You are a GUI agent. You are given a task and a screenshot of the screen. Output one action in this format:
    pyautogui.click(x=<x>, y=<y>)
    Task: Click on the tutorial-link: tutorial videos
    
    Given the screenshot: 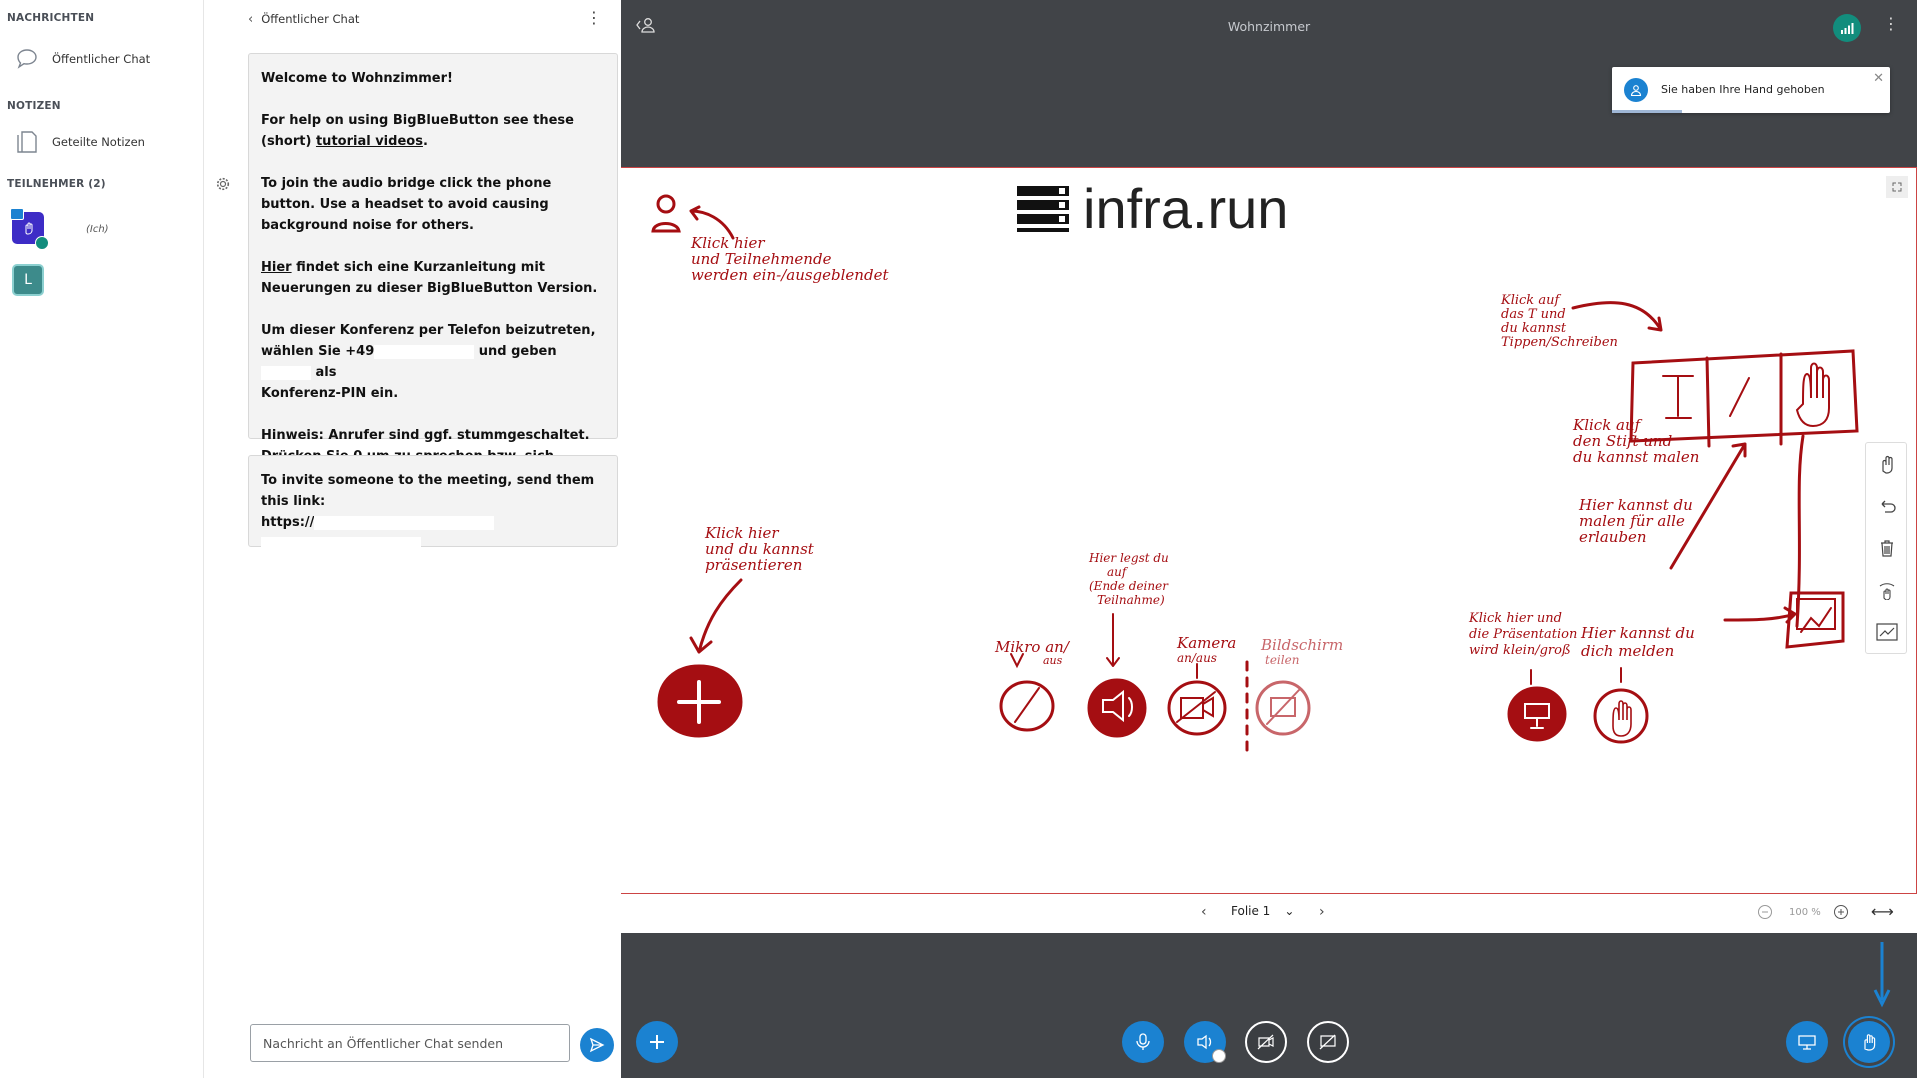 What is the action you would take?
    pyautogui.click(x=369, y=141)
    